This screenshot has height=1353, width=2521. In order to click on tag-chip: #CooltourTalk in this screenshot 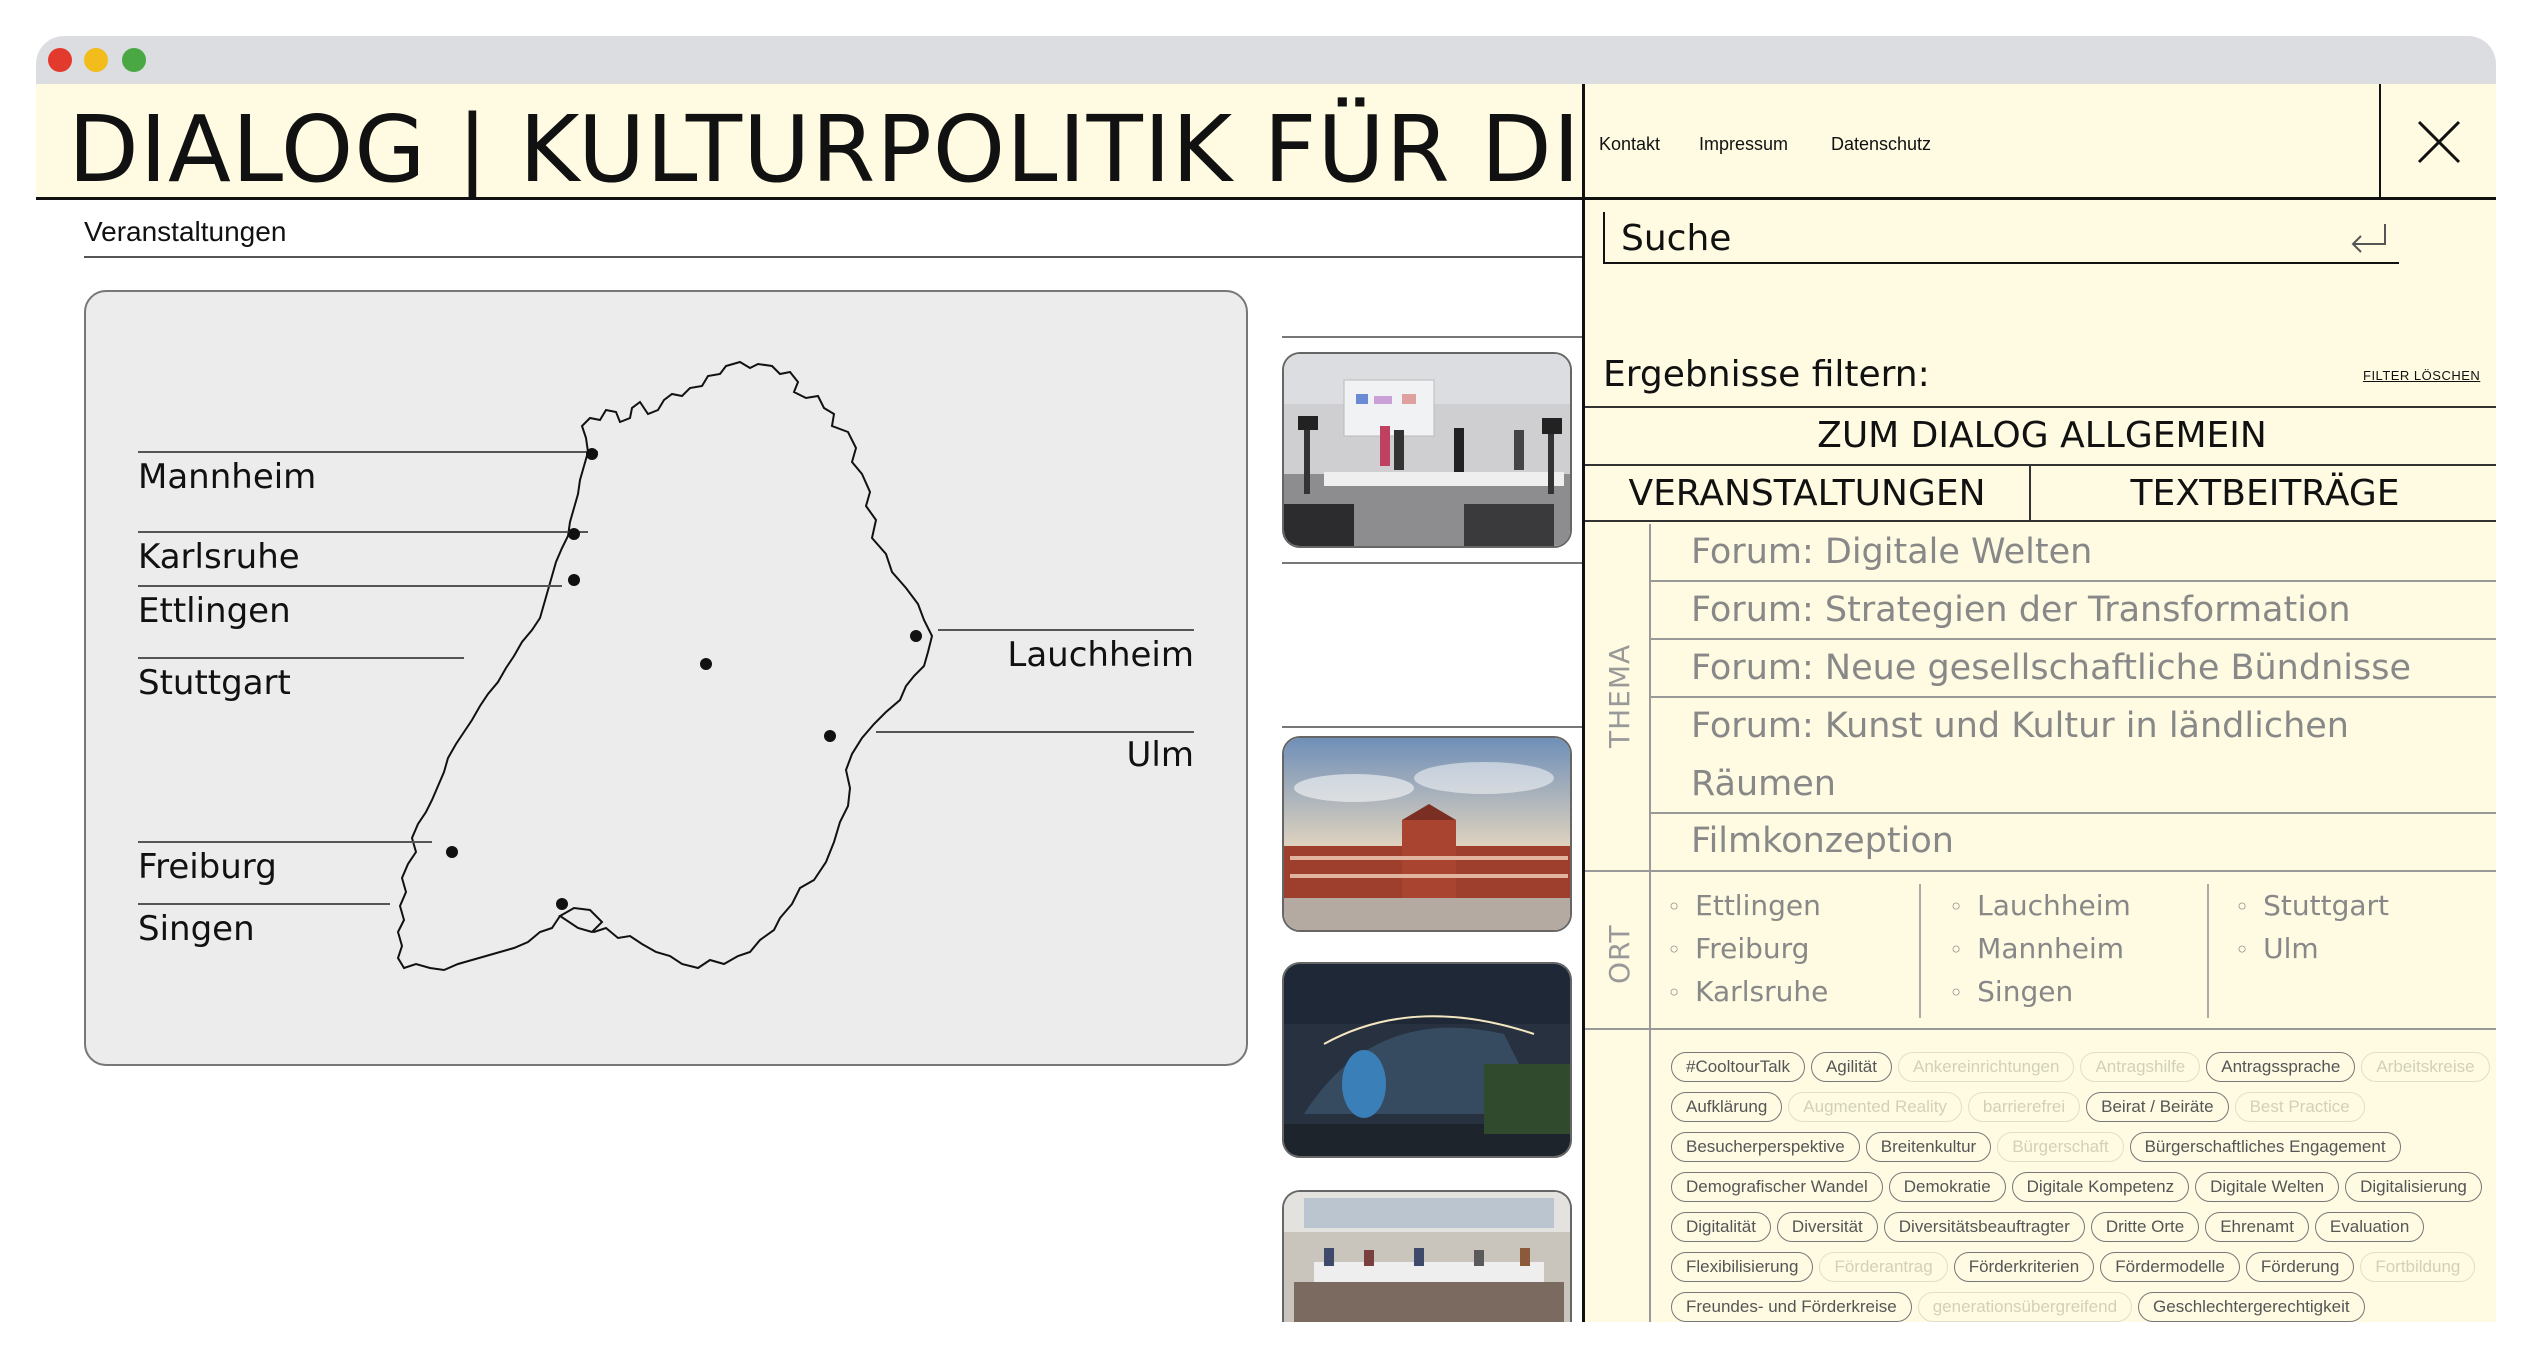, I will do `click(1738, 1067)`.